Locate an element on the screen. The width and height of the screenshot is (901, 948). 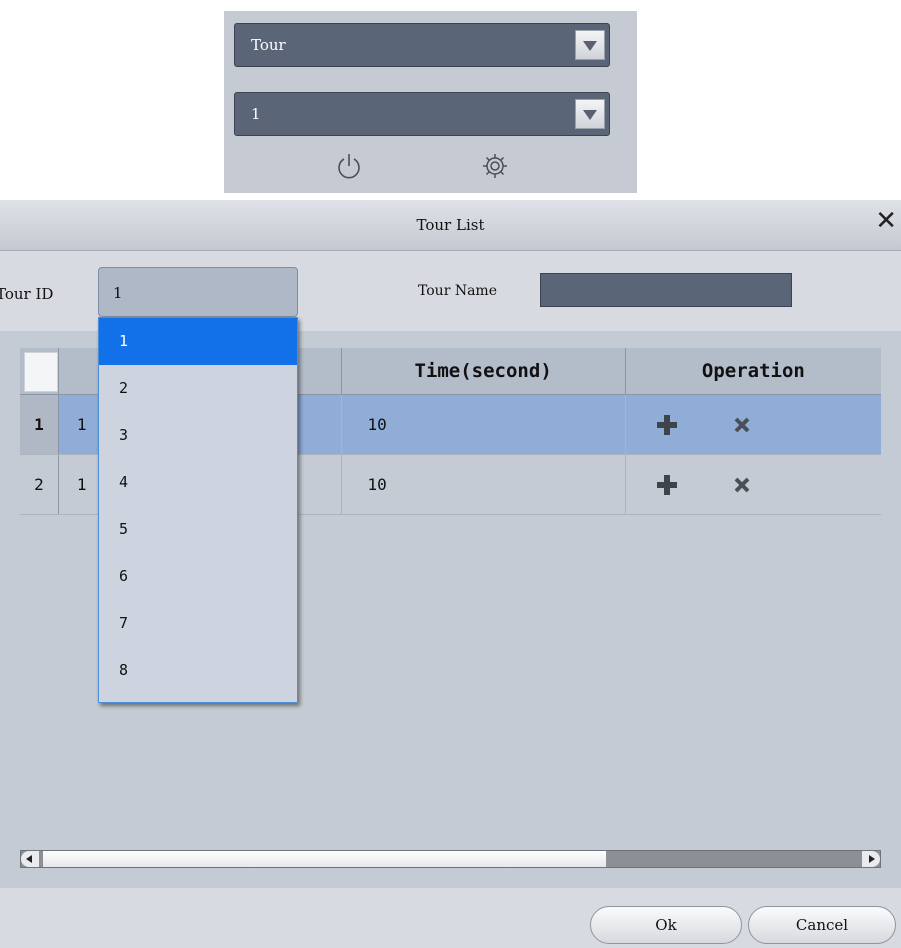
number-select: 1 is located at coordinates (422, 114).